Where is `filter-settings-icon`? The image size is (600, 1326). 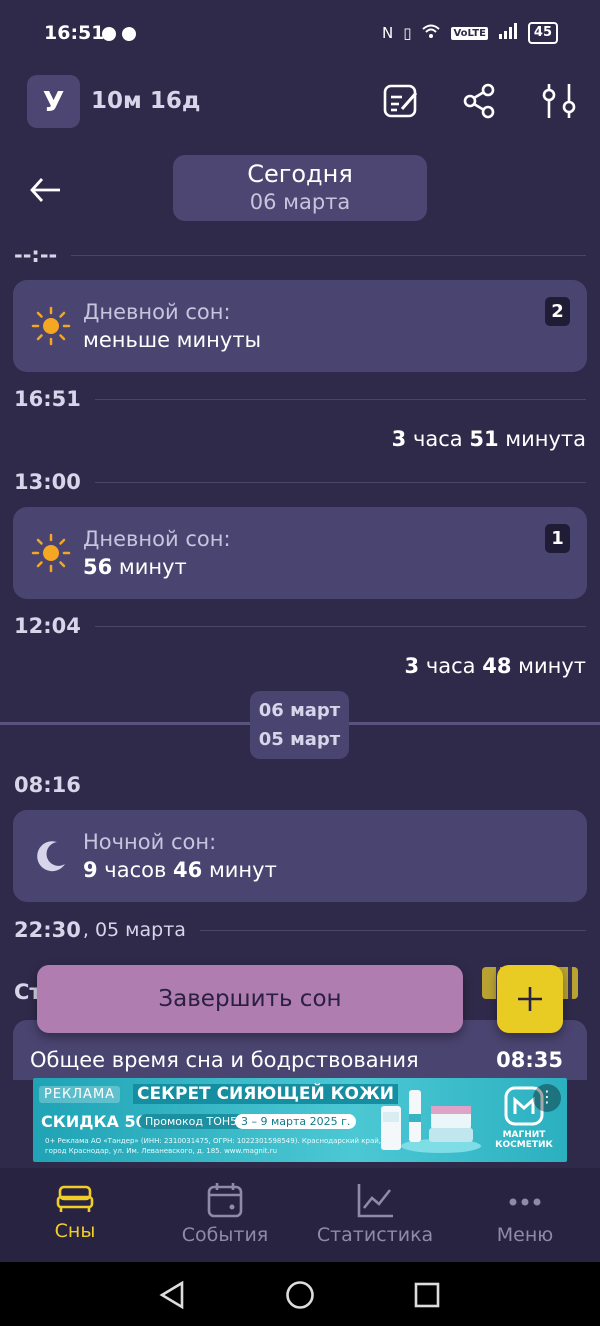 filter-settings-icon is located at coordinates (559, 101).